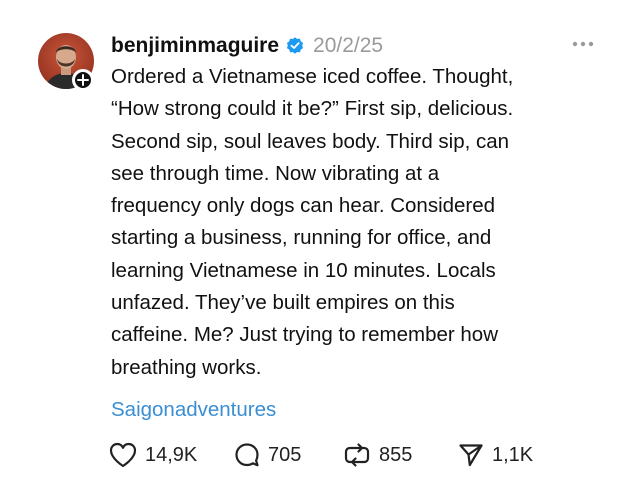  What do you see at coordinates (357, 455) in the screenshot?
I see `repost-icon` at bounding box center [357, 455].